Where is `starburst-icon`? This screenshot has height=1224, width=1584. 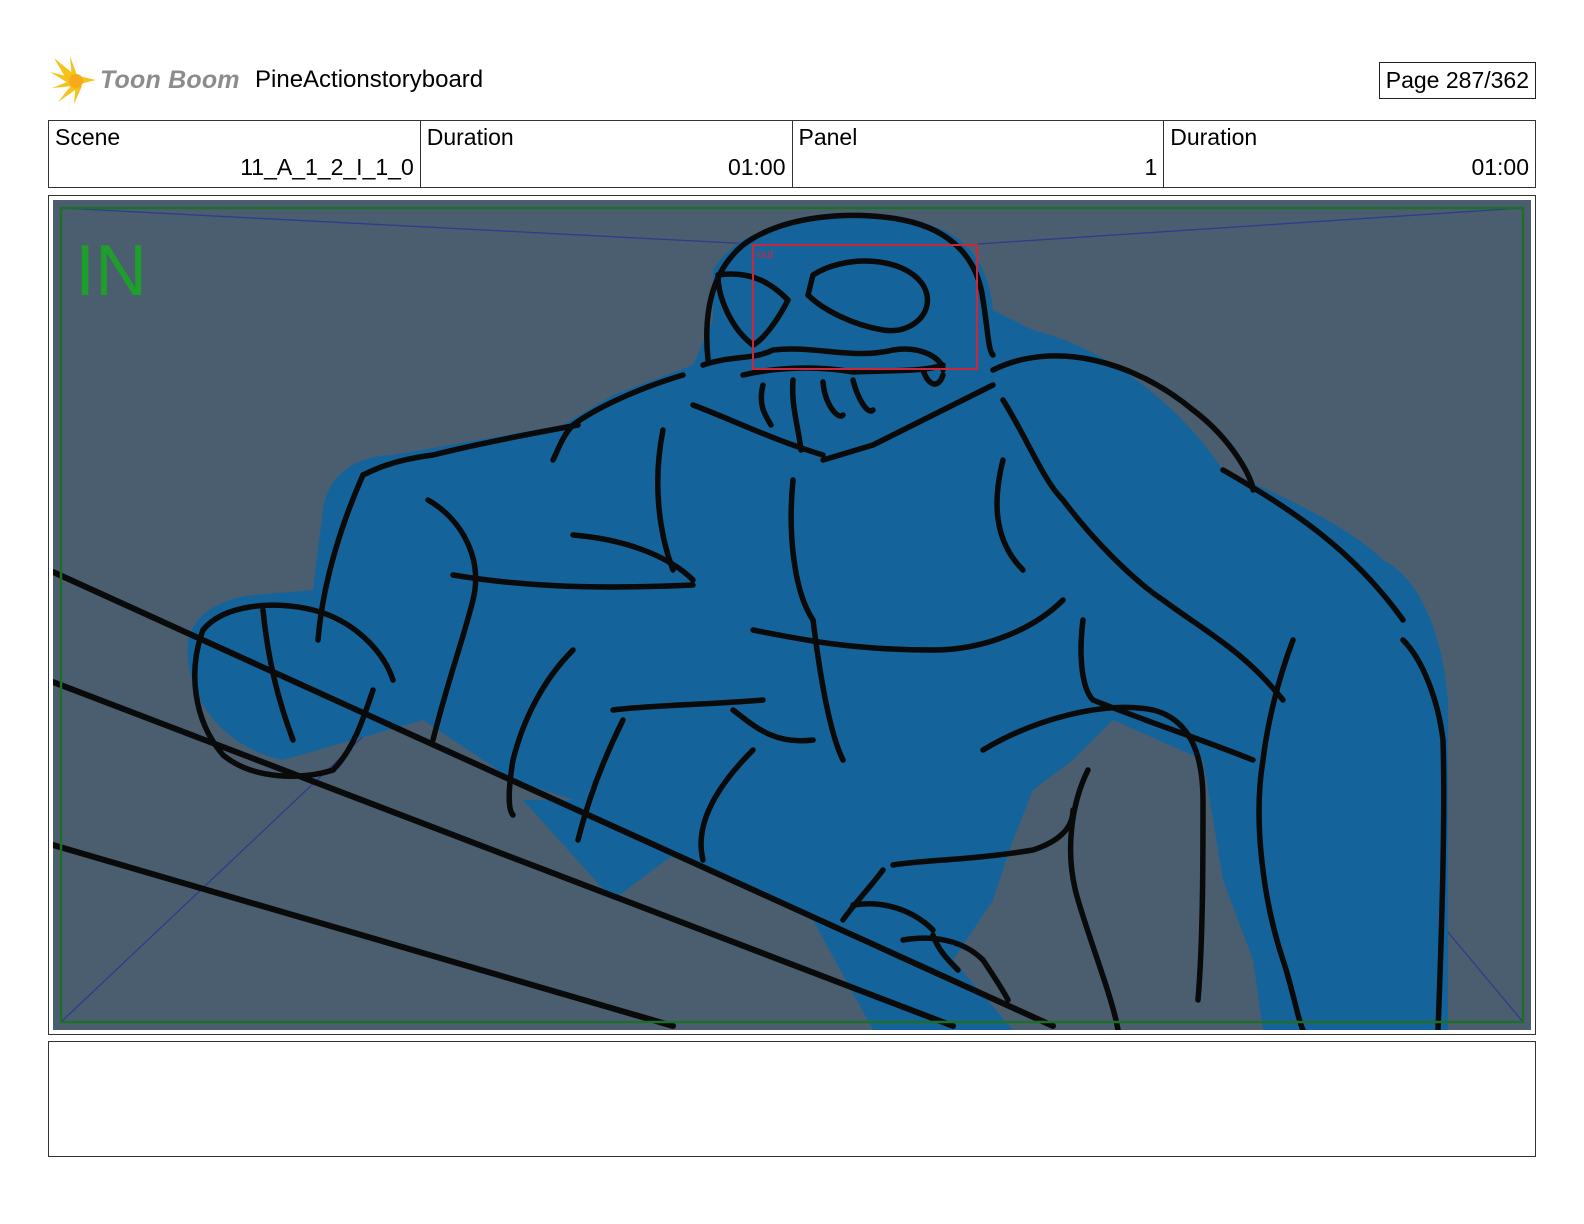 starburst-icon is located at coordinates (73, 80).